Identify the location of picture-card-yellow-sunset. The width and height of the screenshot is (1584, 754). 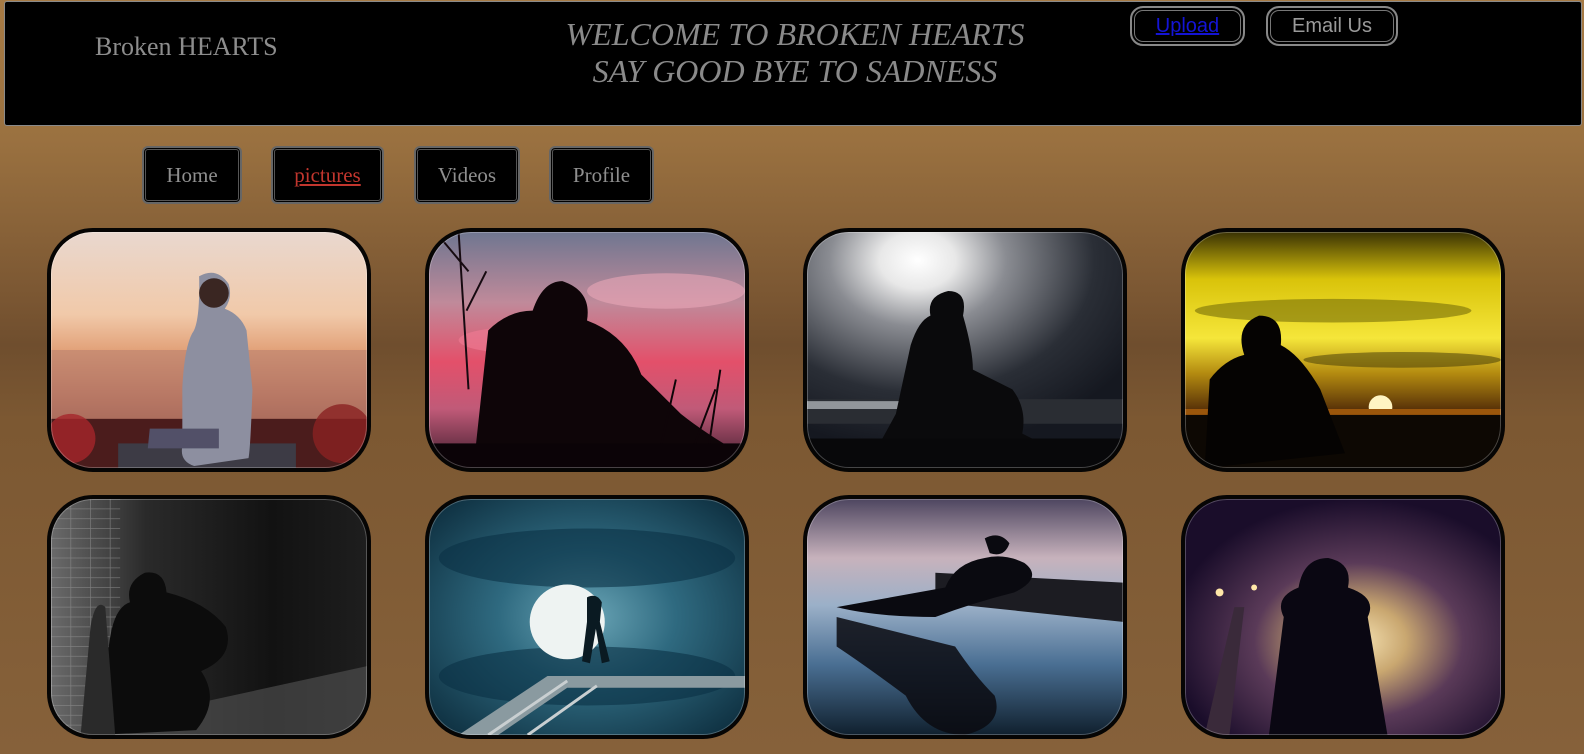
(1343, 350).